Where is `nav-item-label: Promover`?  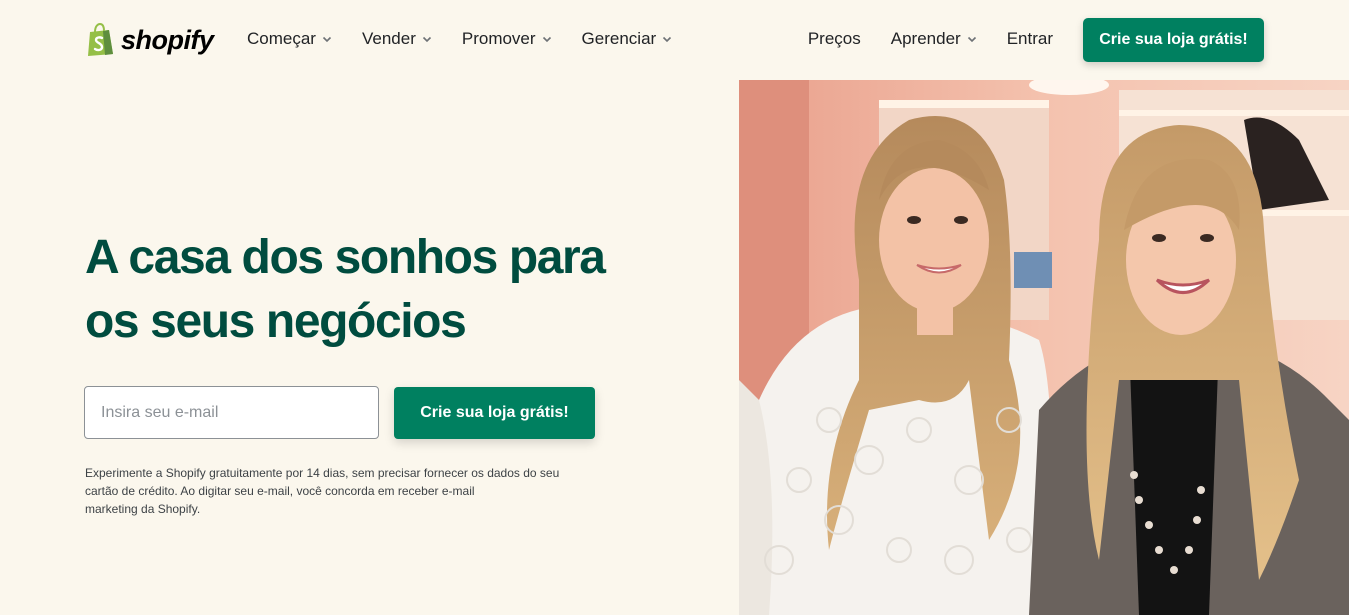
nav-item-label: Promover is located at coordinates (498, 38).